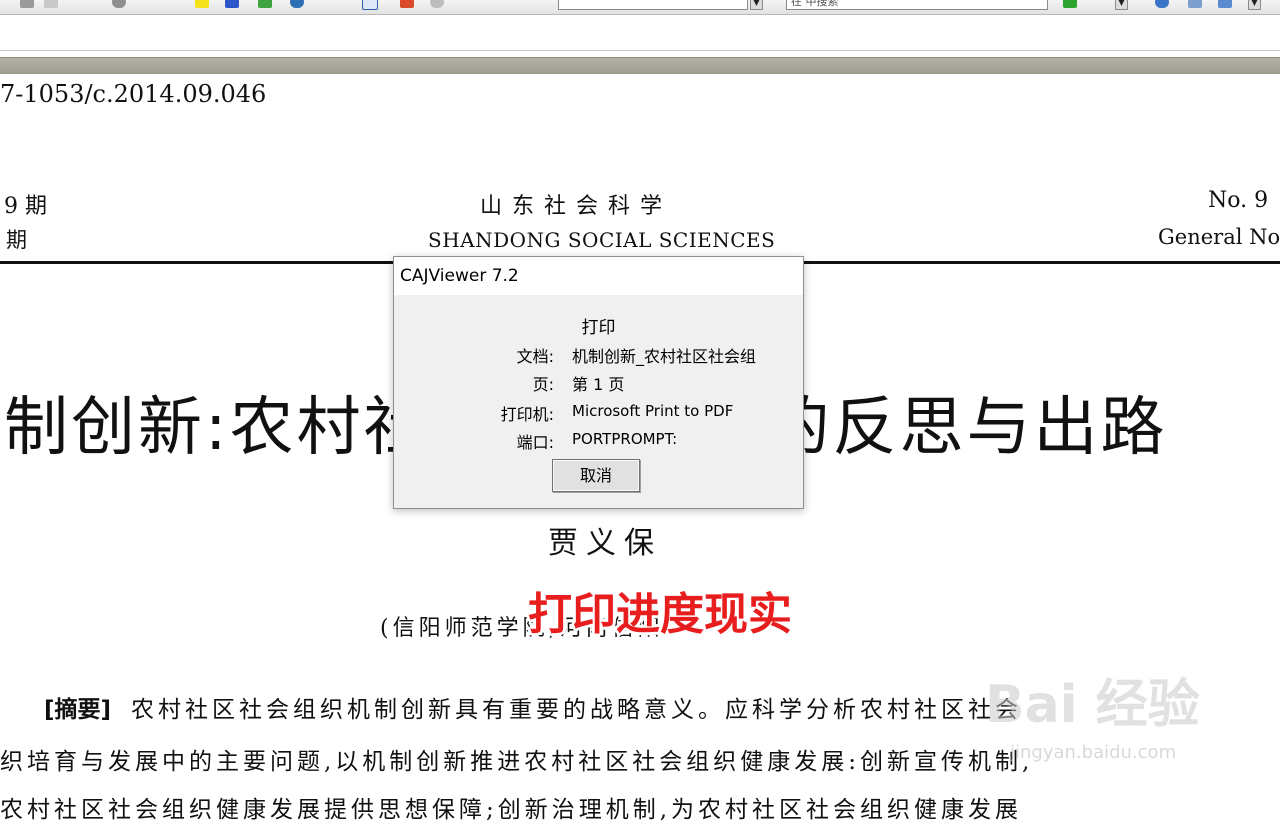  Describe the element at coordinates (605, 543) in the screenshot. I see `article-author: 贾义保` at that location.